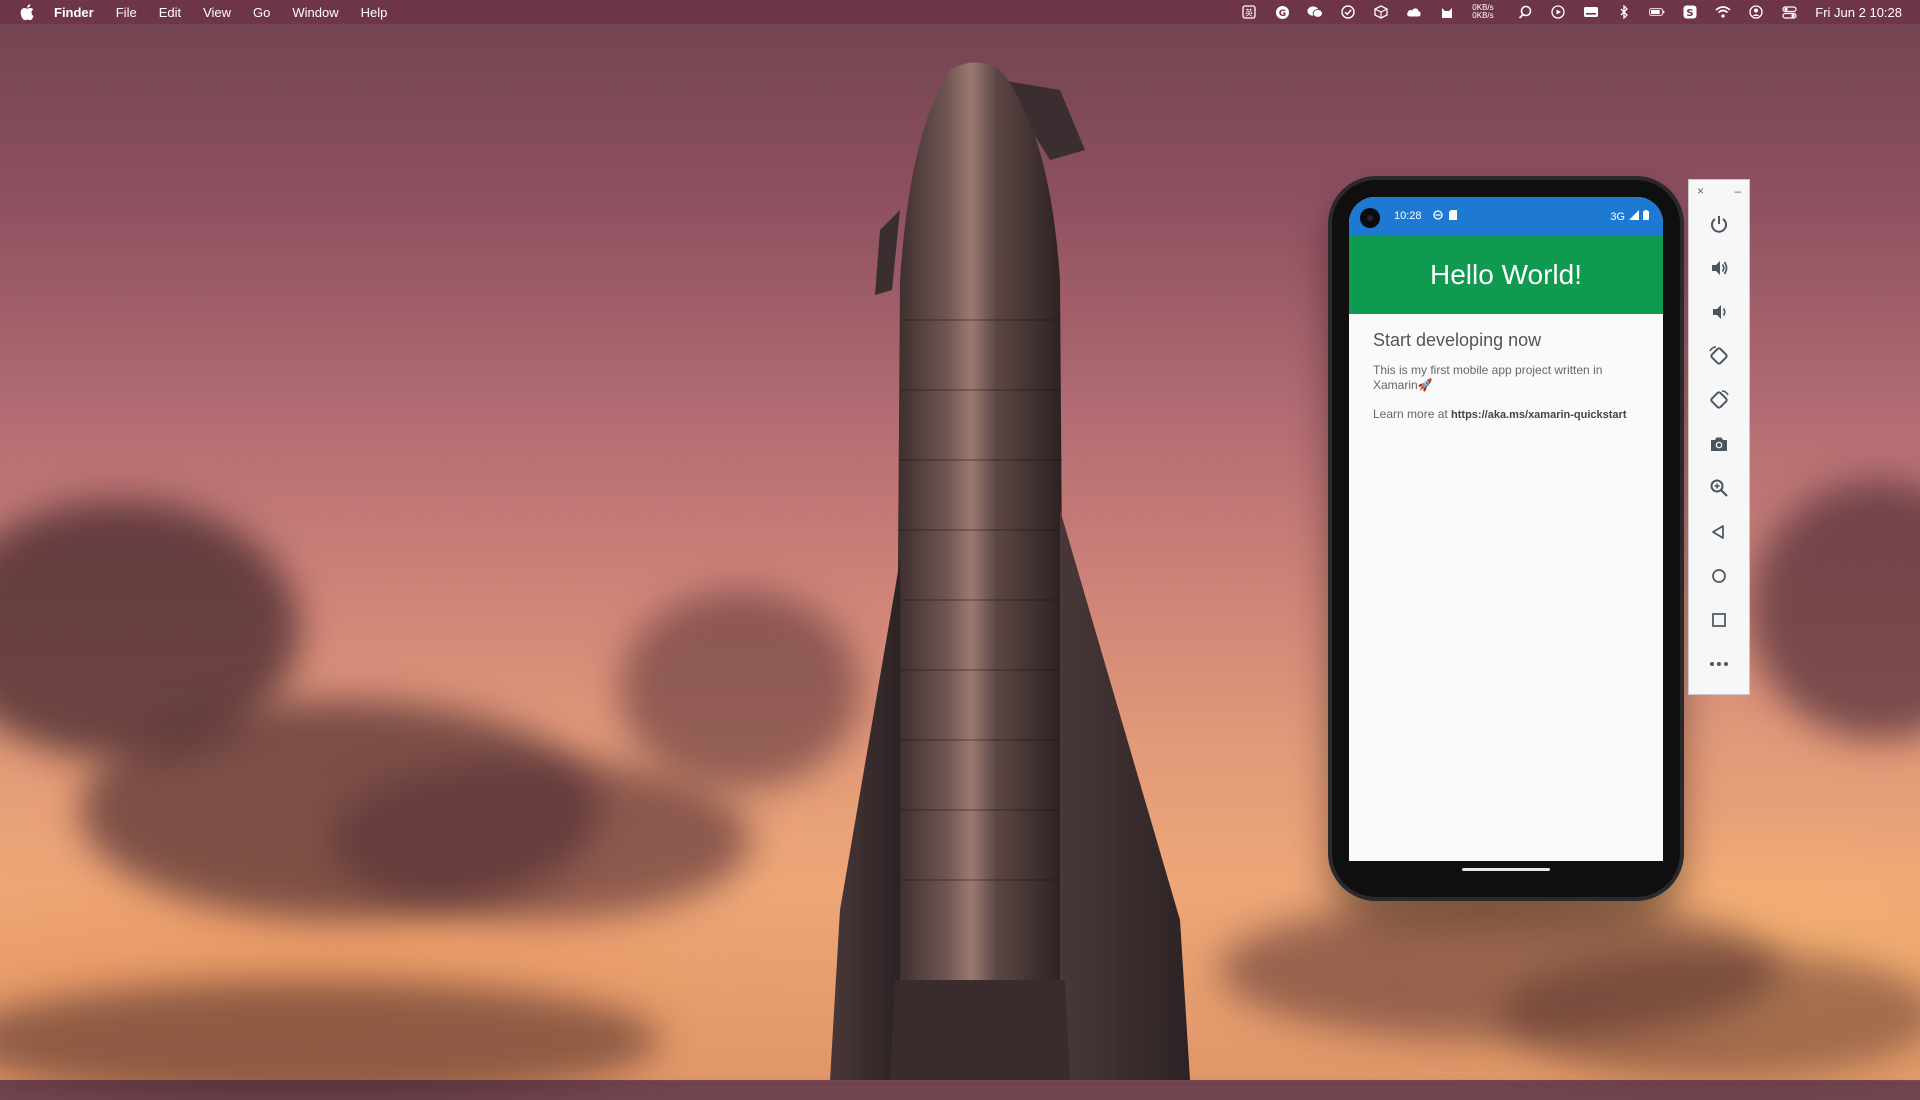  What do you see at coordinates (217, 12) in the screenshot?
I see `menu-view: View` at bounding box center [217, 12].